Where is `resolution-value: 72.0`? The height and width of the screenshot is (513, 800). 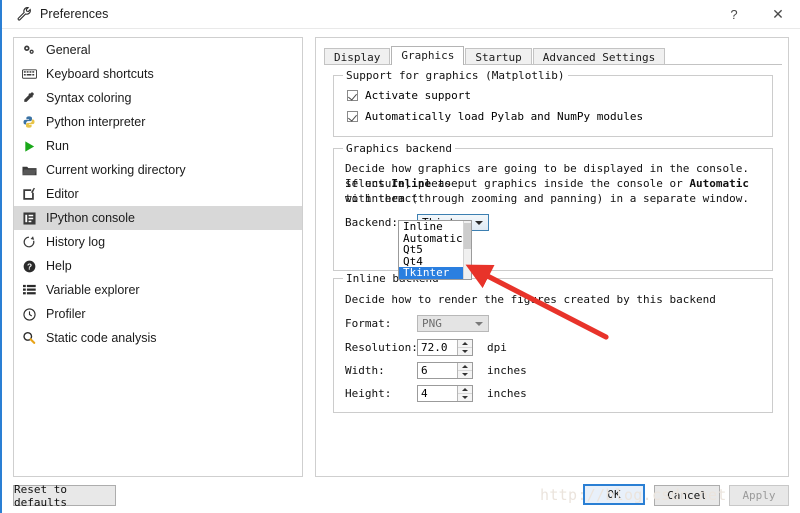 resolution-value: 72.0 is located at coordinates (434, 347).